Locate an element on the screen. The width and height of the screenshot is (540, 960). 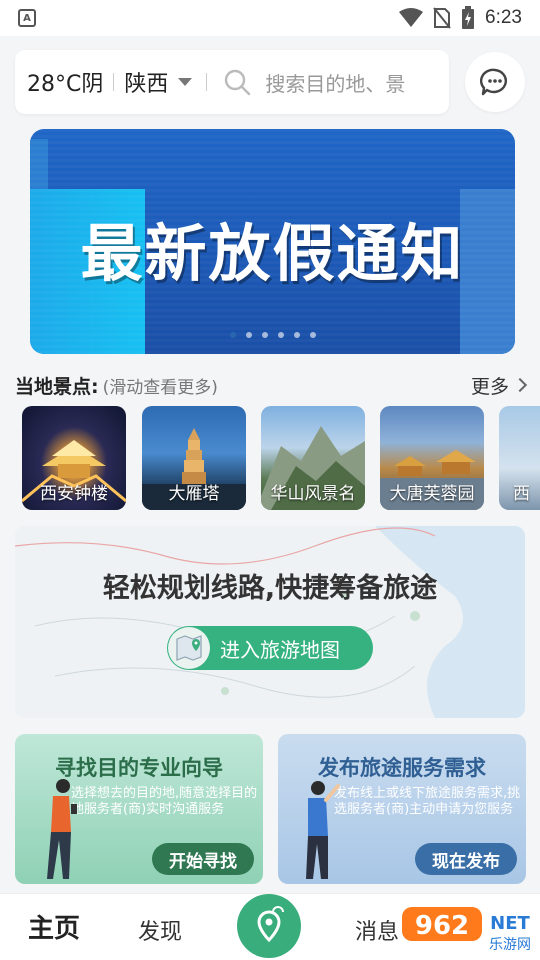
chat-bubble-icon is located at coordinates (493, 82).